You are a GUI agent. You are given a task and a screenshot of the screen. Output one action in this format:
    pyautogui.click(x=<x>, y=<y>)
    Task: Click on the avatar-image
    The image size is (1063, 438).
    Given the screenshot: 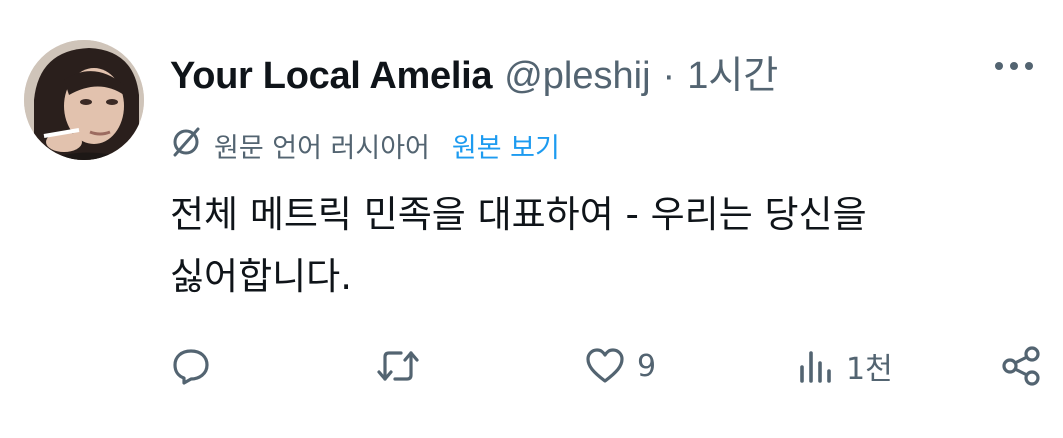 What is the action you would take?
    pyautogui.click(x=84, y=100)
    